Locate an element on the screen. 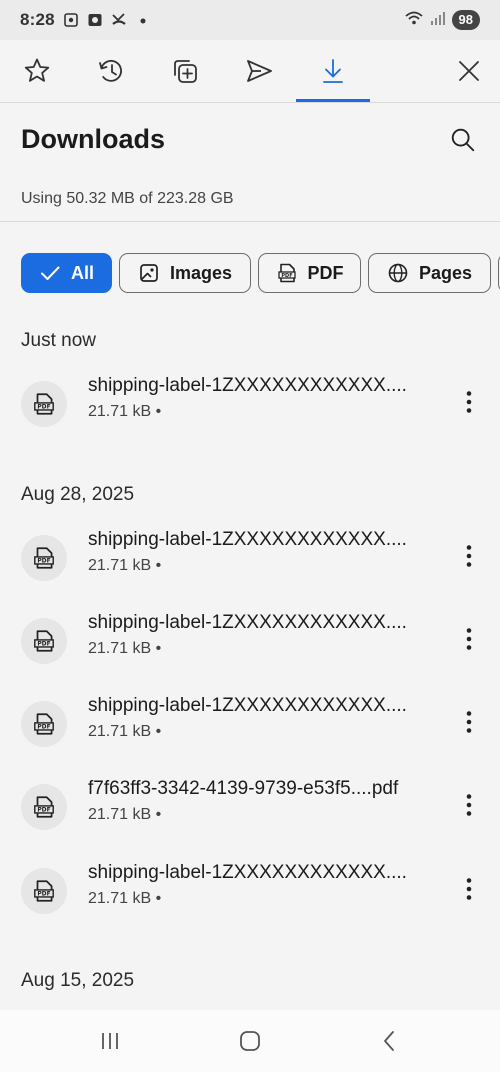  filter-chips: All Images PDF PDF Pages is located at coordinates (260, 273).